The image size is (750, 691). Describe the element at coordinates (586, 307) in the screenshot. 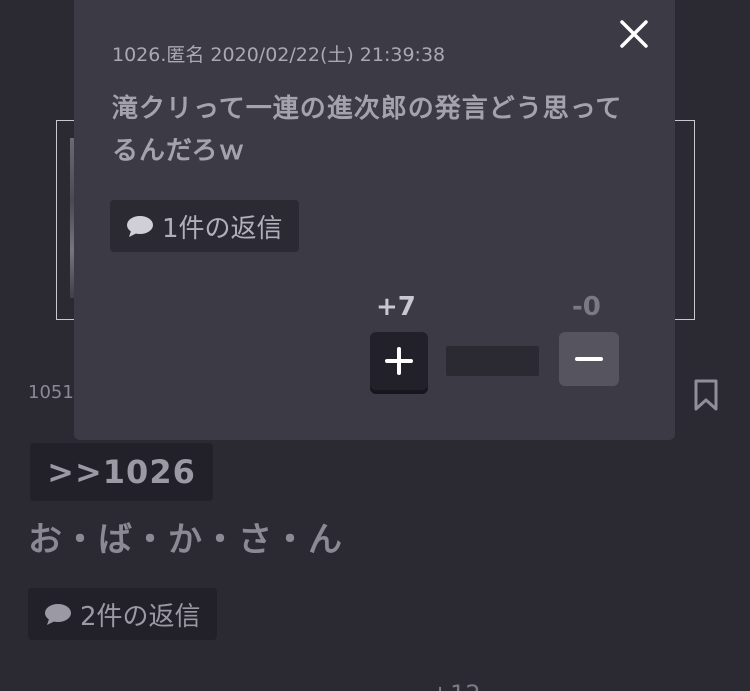

I see `minus-vote-count: -0` at that location.